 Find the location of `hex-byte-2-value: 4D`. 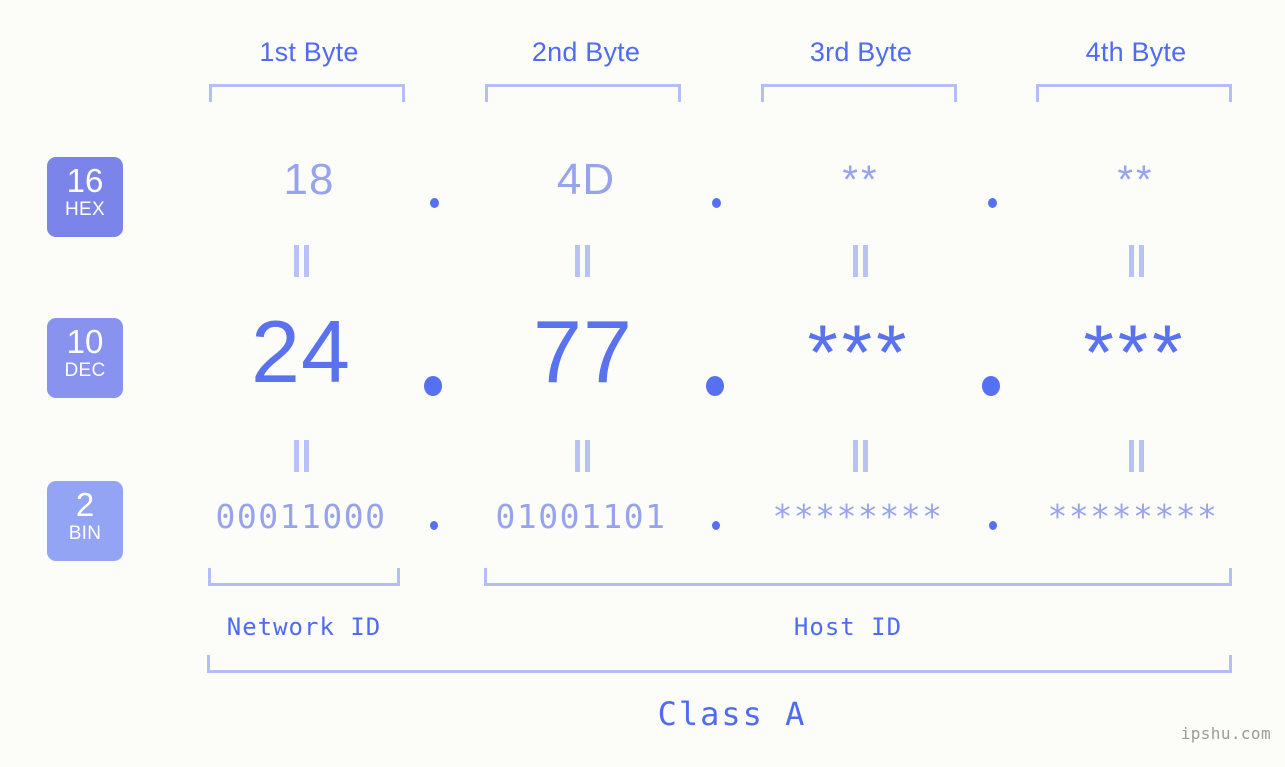

hex-byte-2-value: 4D is located at coordinates (586, 179).